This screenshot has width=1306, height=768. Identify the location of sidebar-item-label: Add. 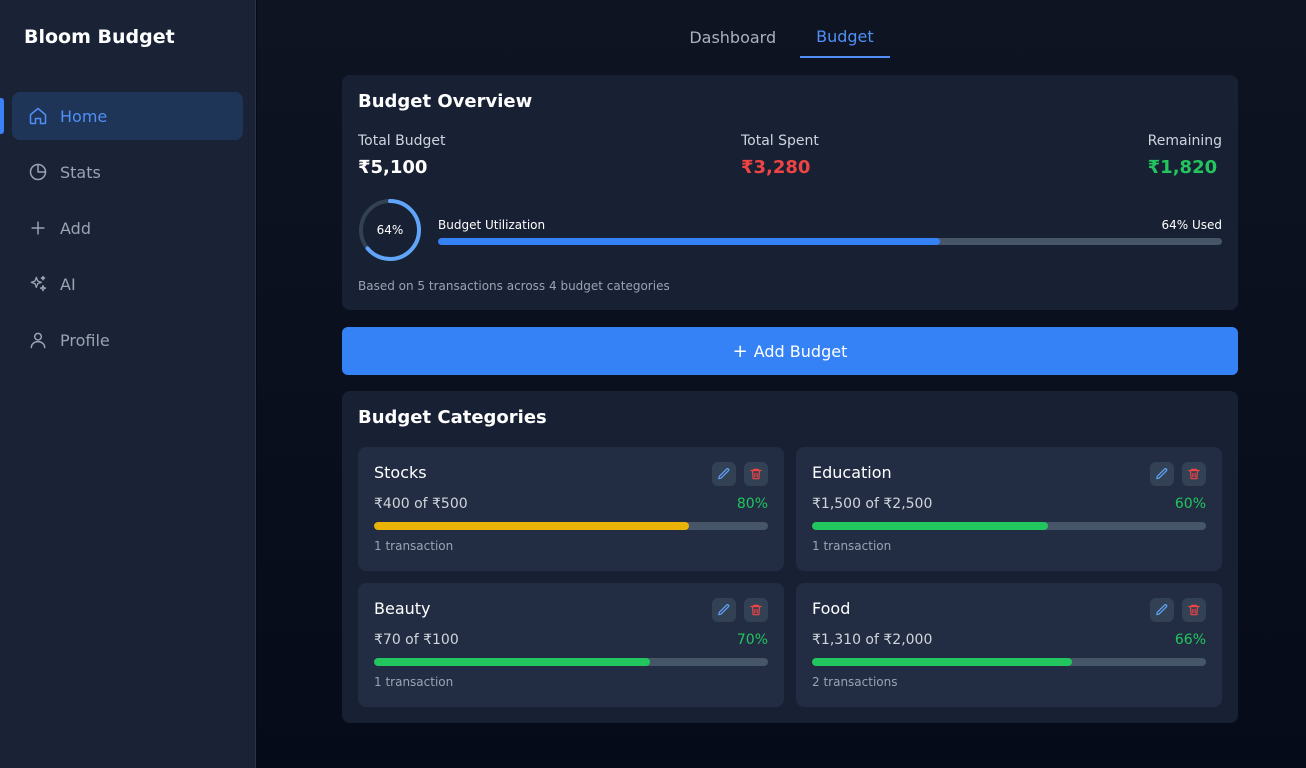
(75, 228).